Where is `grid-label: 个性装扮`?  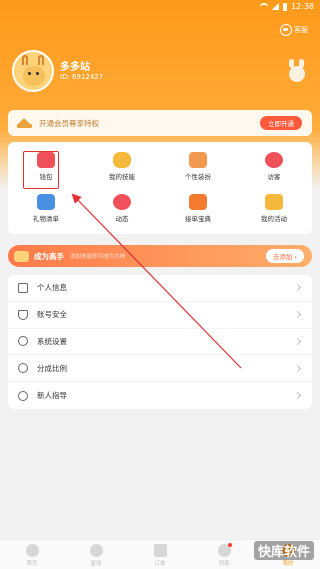
grid-label: 个性装扮 is located at coordinates (198, 177).